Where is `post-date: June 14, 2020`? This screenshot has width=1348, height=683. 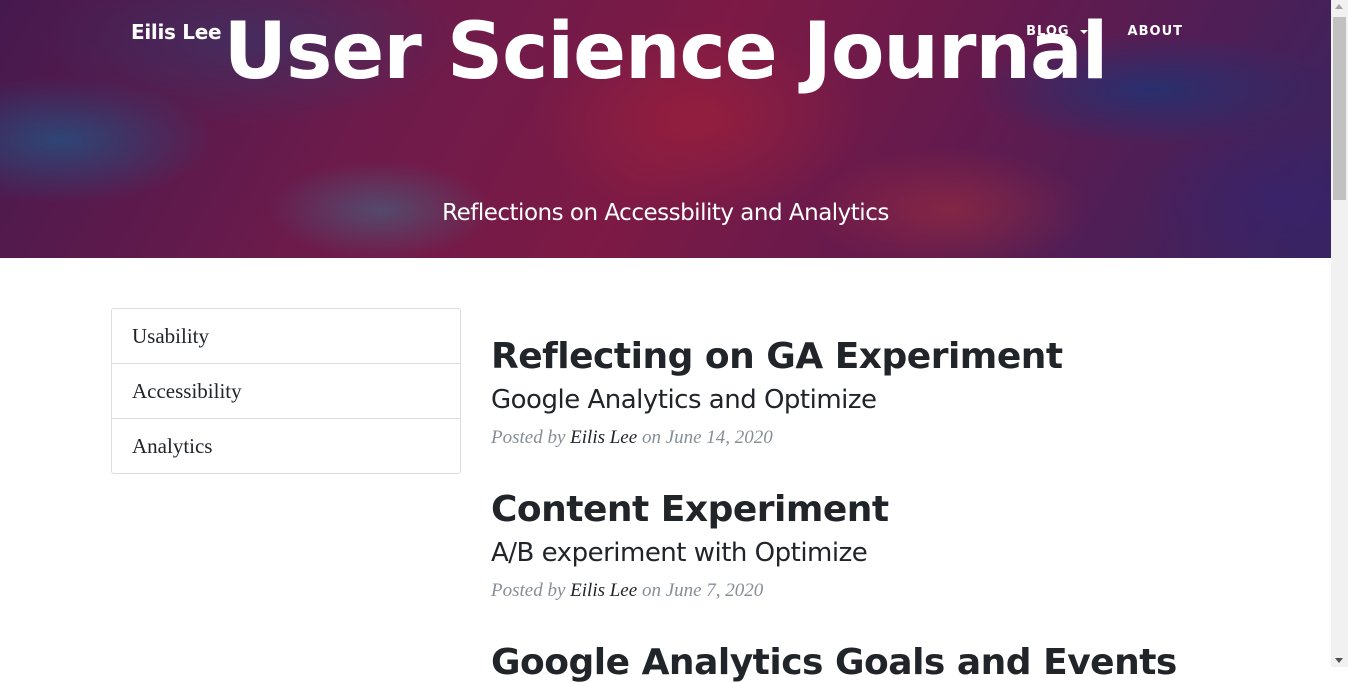 post-date: June 14, 2020 is located at coordinates (719, 437).